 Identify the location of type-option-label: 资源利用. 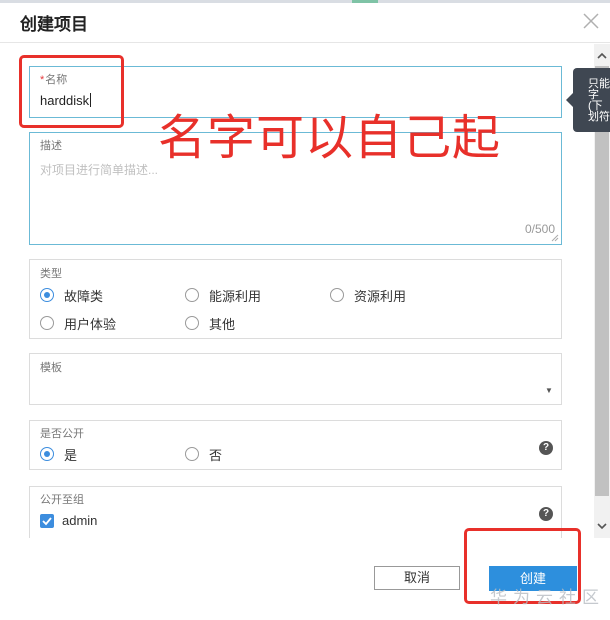
(380, 295).